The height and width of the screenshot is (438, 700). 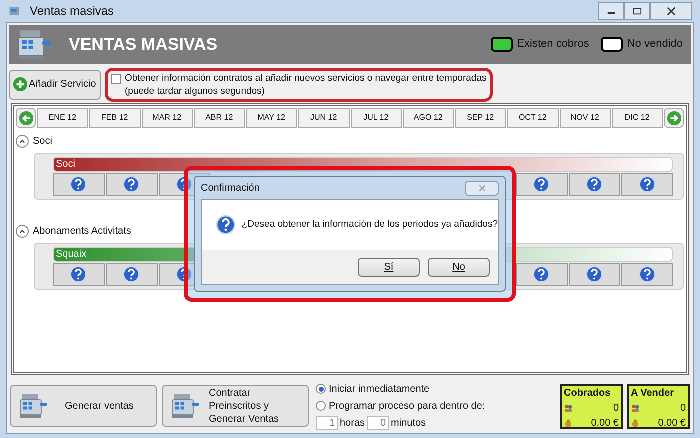 What do you see at coordinates (82, 231) in the screenshot?
I see `section-title: Abonaments Activitats` at bounding box center [82, 231].